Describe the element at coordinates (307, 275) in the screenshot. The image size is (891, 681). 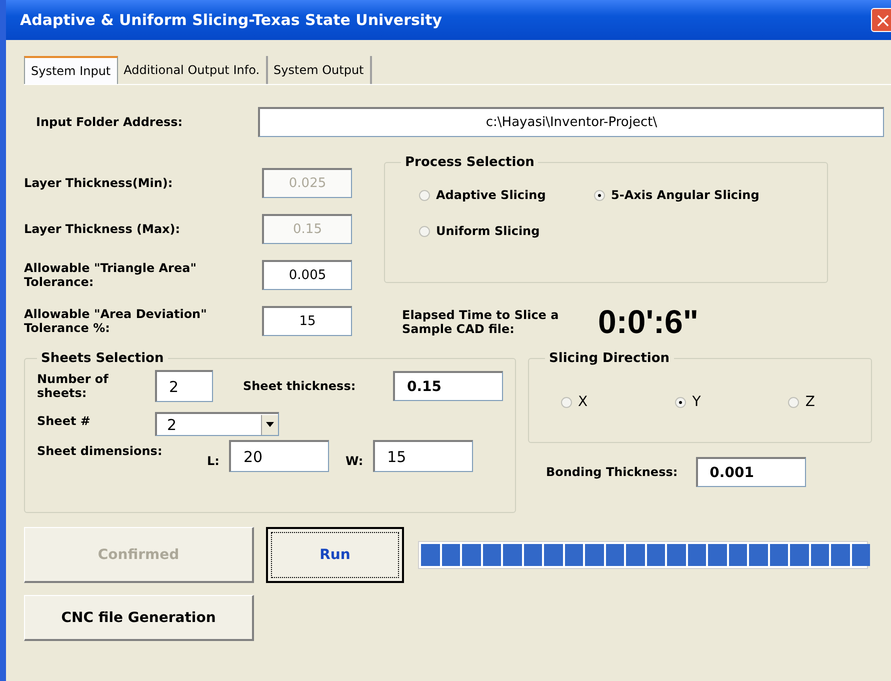
I see `input-field: 0.005` at that location.